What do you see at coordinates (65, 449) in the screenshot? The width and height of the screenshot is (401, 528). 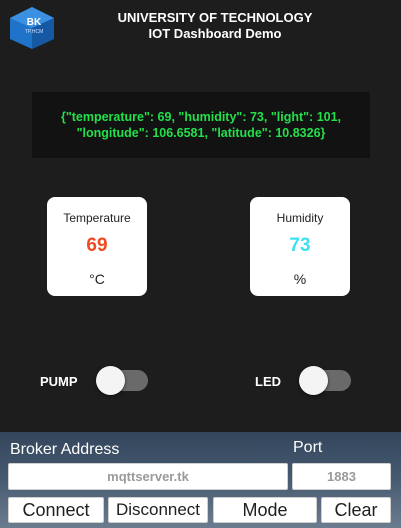 I see `broker-address-label: Broker Address` at bounding box center [65, 449].